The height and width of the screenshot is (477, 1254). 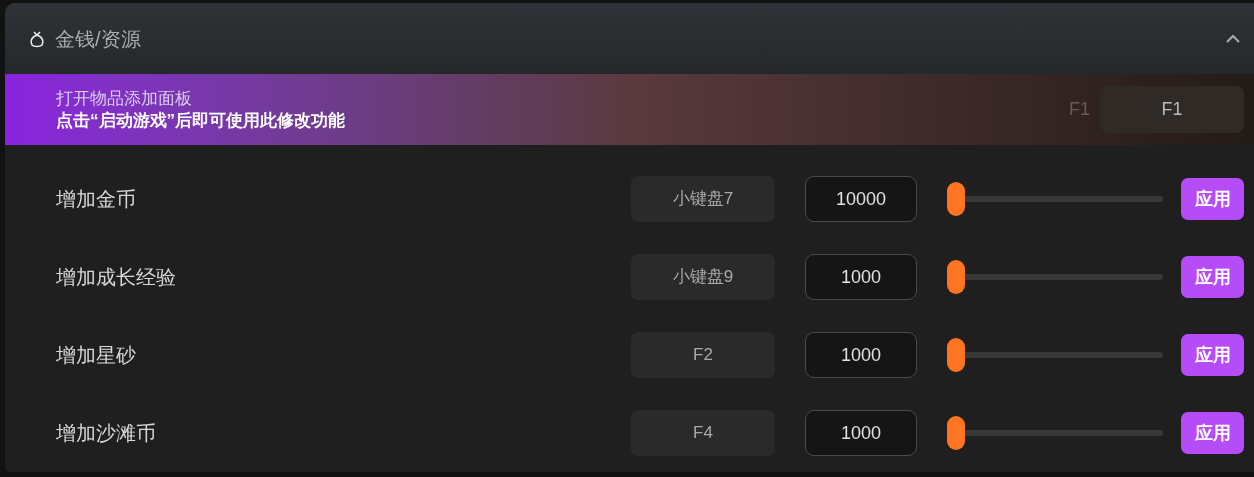 What do you see at coordinates (703, 355) in the screenshot?
I see `hotkey-button: F2` at bounding box center [703, 355].